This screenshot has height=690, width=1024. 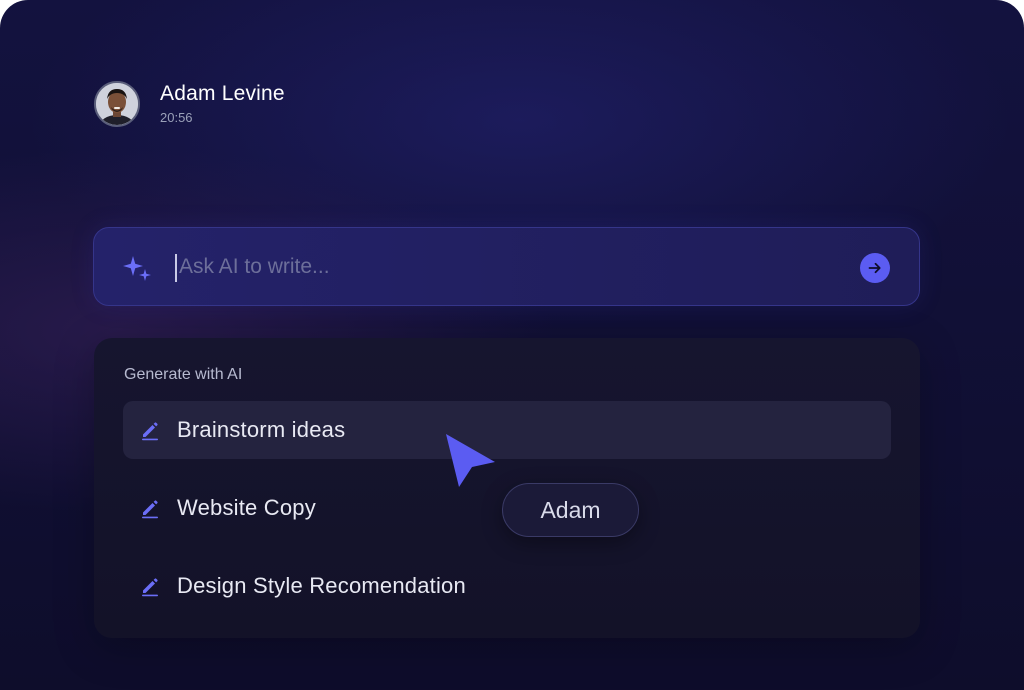 What do you see at coordinates (570, 510) in the screenshot?
I see `collaborator-name-tag: Adam` at bounding box center [570, 510].